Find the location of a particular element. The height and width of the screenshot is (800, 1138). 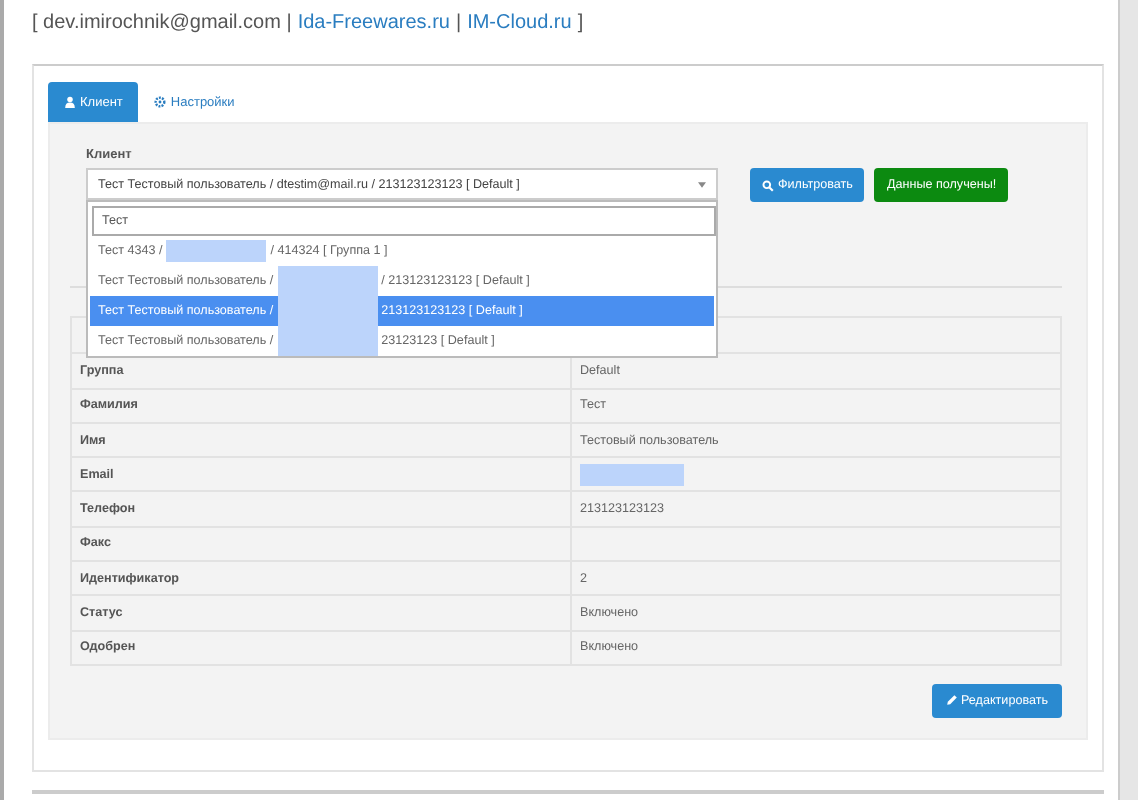

search-icon is located at coordinates (768, 185).